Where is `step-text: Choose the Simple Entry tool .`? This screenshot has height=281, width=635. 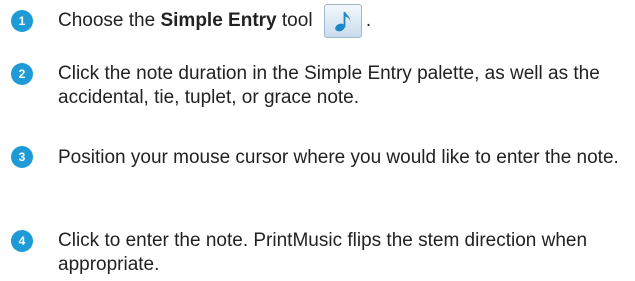
step-text: Choose the Simple Entry tool . is located at coordinates (343, 20).